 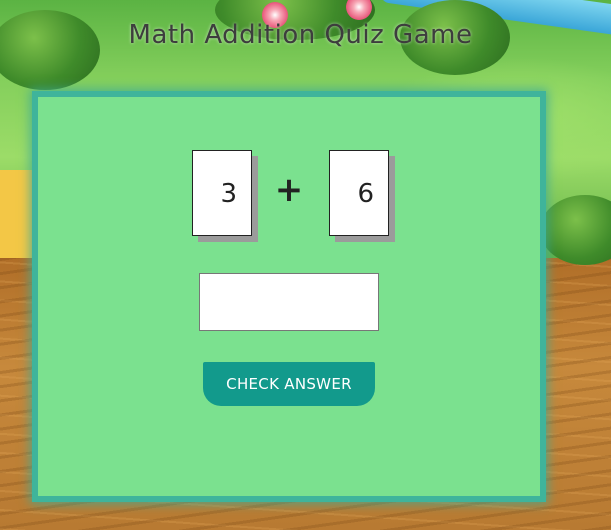 What do you see at coordinates (289, 190) in the screenshot?
I see `plus-operator: +` at bounding box center [289, 190].